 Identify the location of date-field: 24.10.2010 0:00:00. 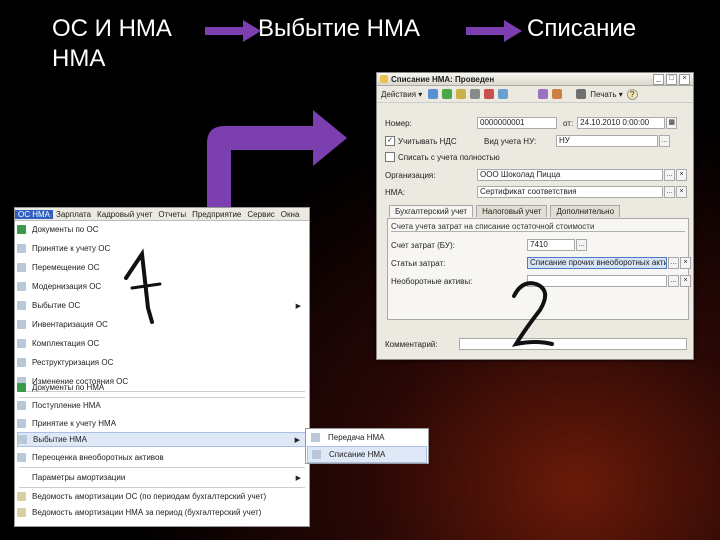
(621, 123).